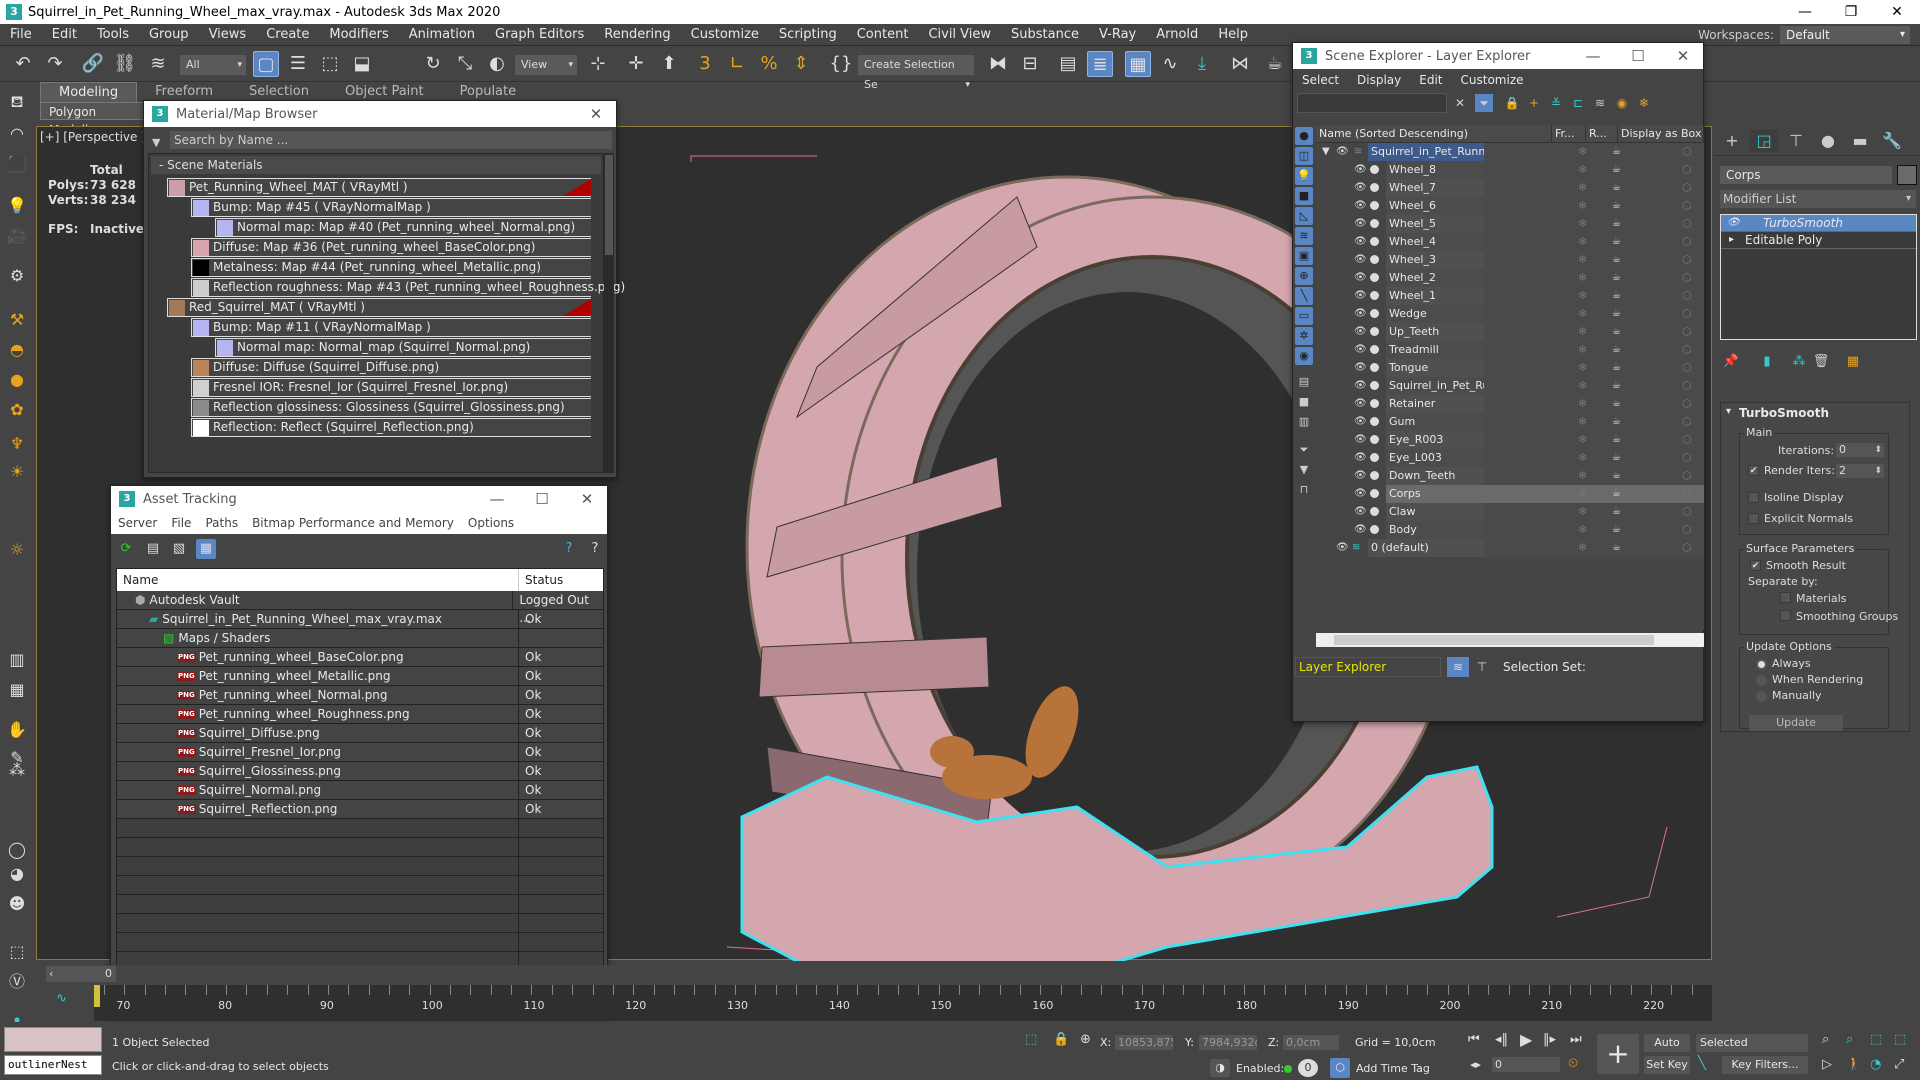  I want to click on particles-filter-icon: ✲, so click(1304, 336).